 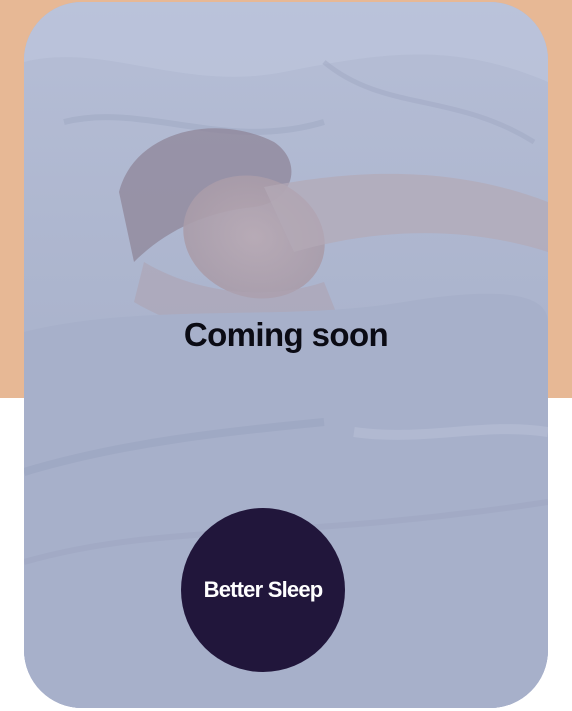 I want to click on better-sleep-label: Better Sleep, so click(x=263, y=589).